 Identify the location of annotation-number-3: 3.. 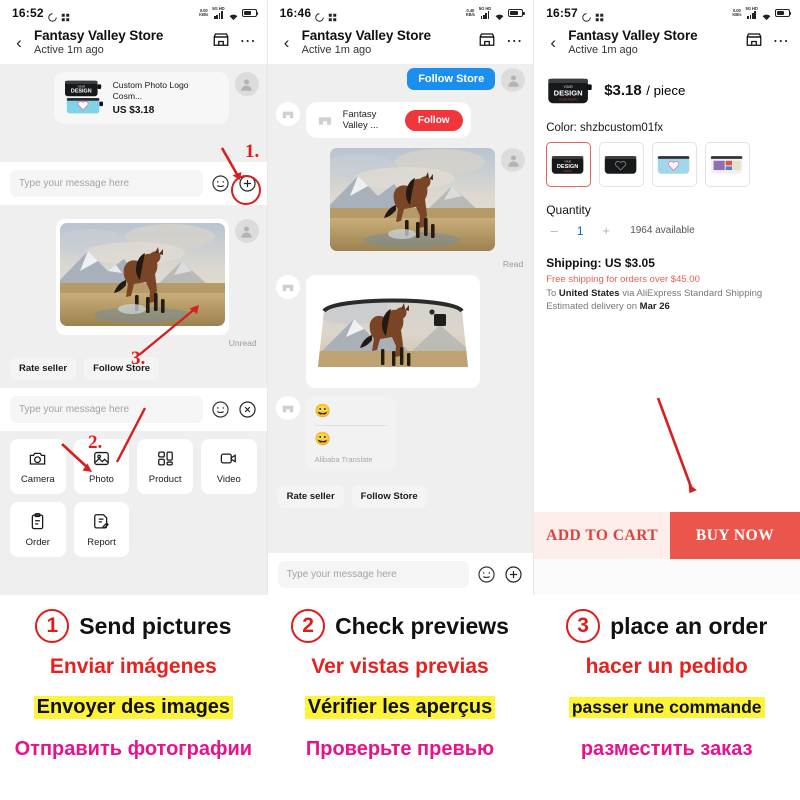
(138, 358).